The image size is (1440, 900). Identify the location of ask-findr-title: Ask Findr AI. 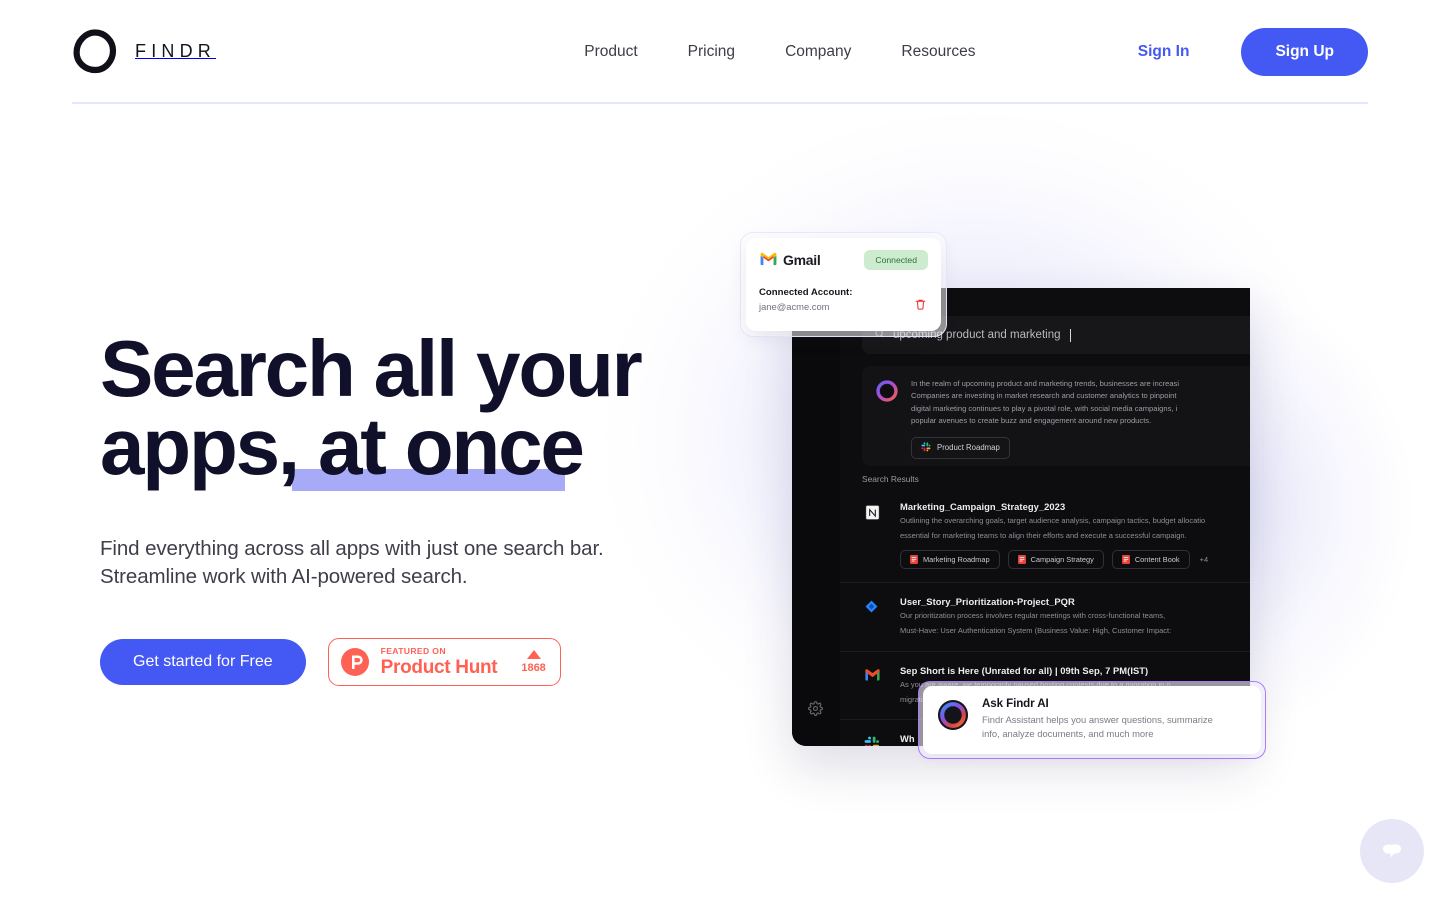
(1015, 703).